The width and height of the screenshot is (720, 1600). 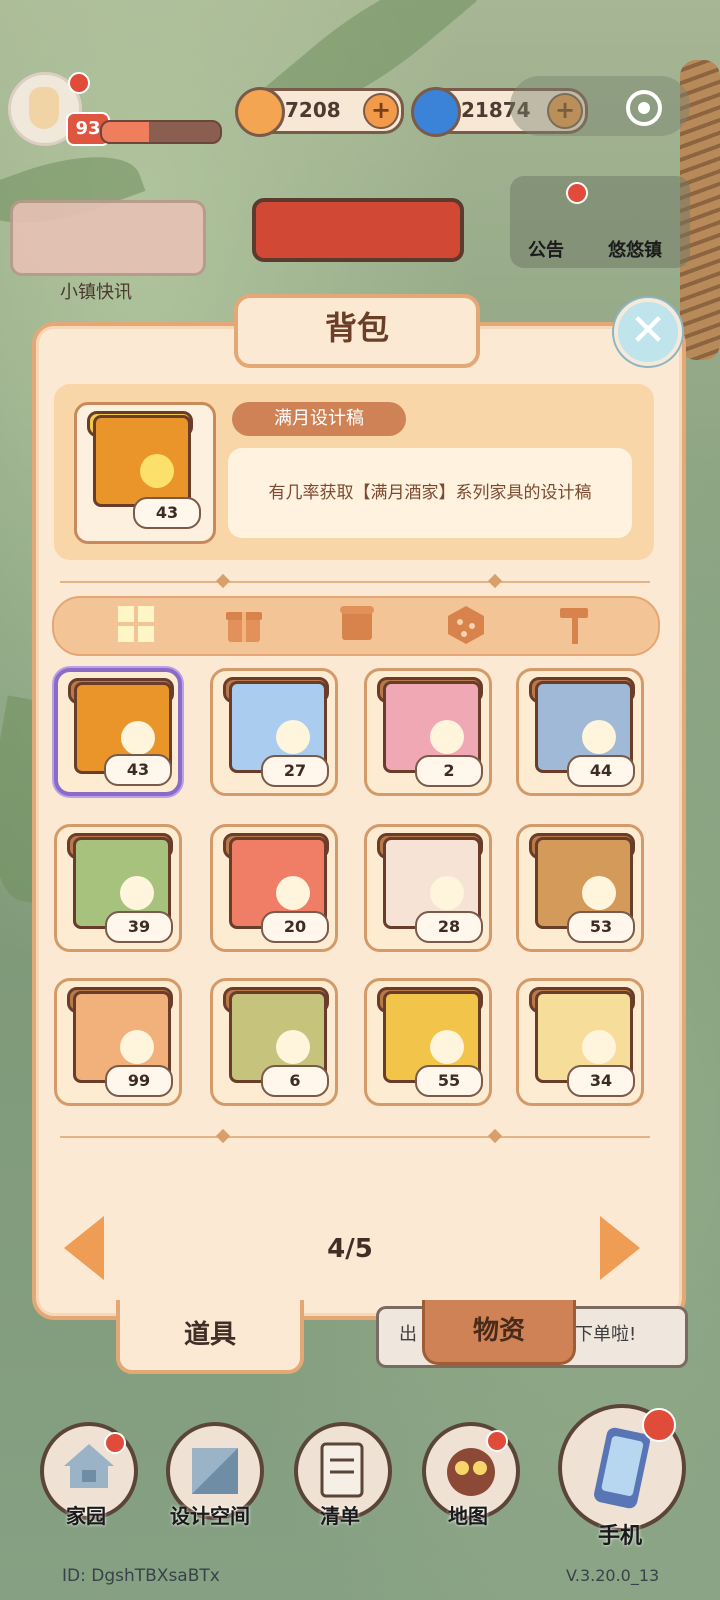 I want to click on event-banner, so click(x=358, y=230).